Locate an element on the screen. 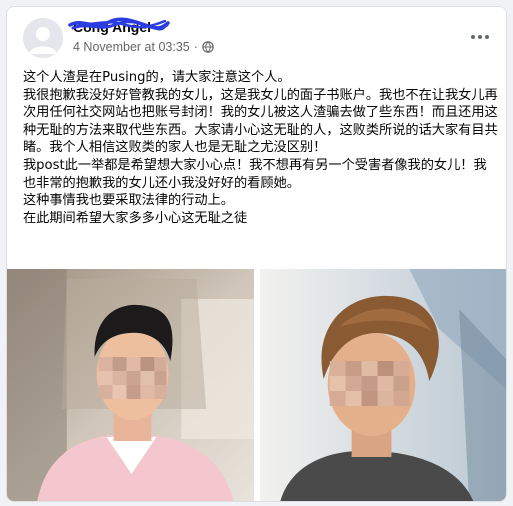  author-avatar is located at coordinates (43, 38).